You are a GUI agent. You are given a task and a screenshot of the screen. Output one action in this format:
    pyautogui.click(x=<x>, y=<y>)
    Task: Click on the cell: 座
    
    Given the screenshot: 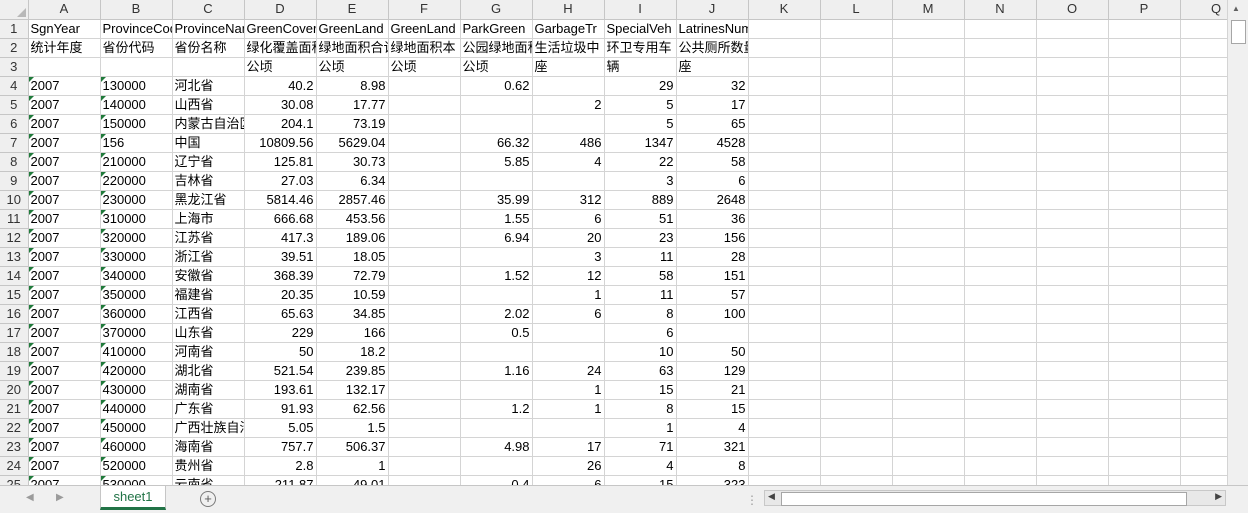 What is the action you would take?
    pyautogui.click(x=568, y=67)
    